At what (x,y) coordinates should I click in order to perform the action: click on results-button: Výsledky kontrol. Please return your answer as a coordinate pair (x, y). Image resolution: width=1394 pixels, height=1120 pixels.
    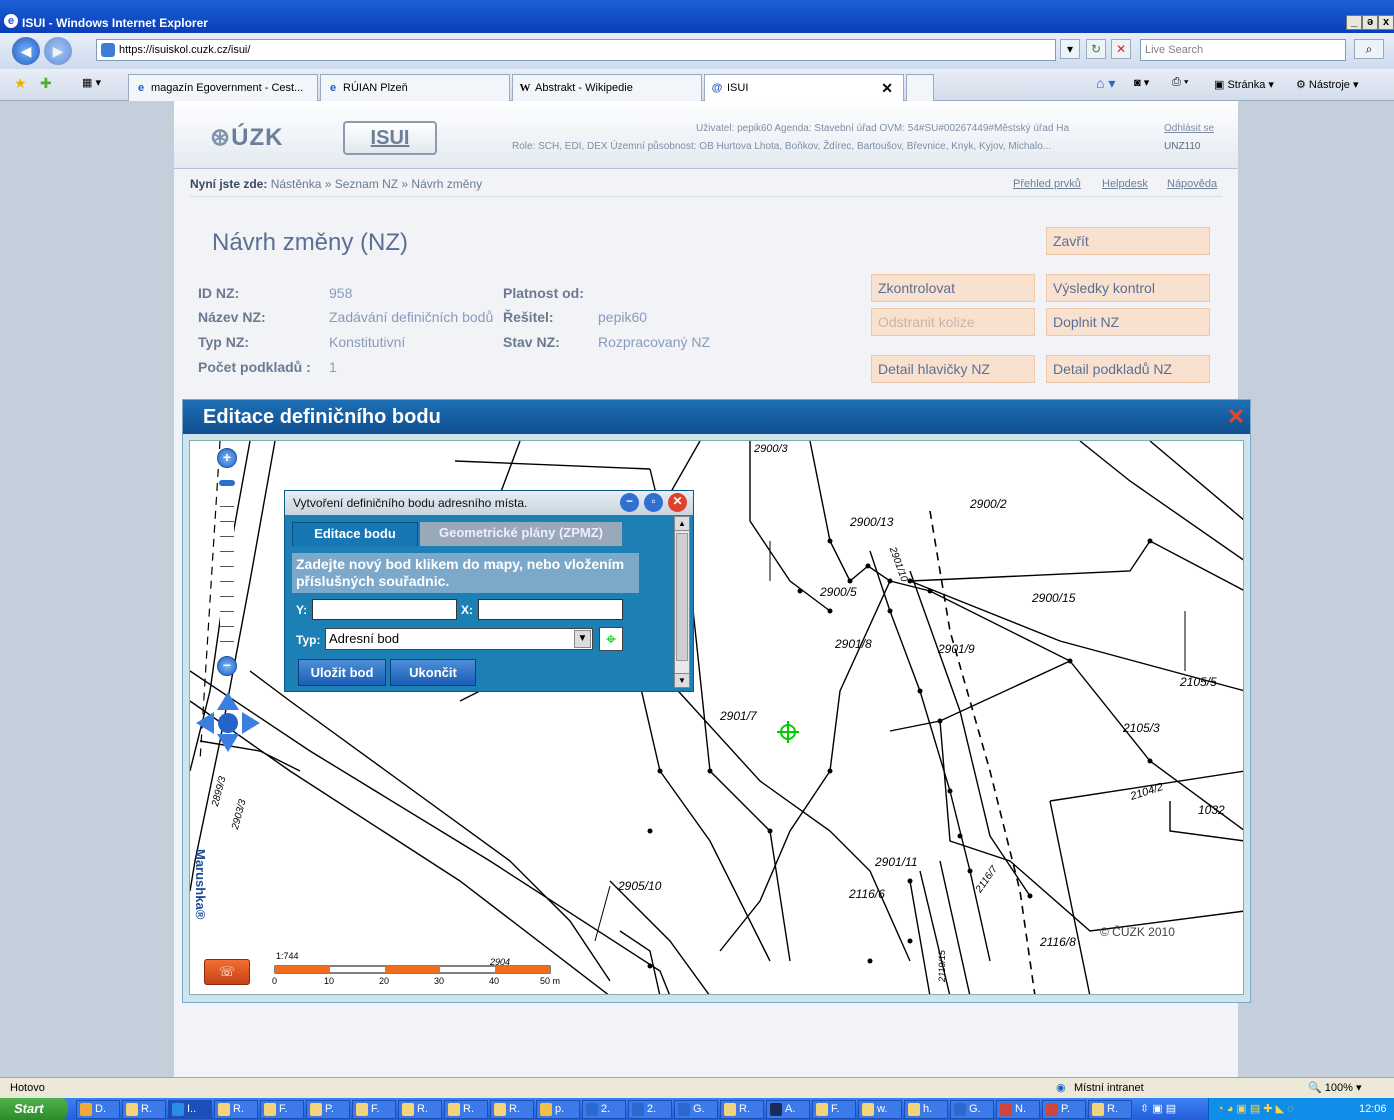
    Looking at the image, I should click on (1128, 288).